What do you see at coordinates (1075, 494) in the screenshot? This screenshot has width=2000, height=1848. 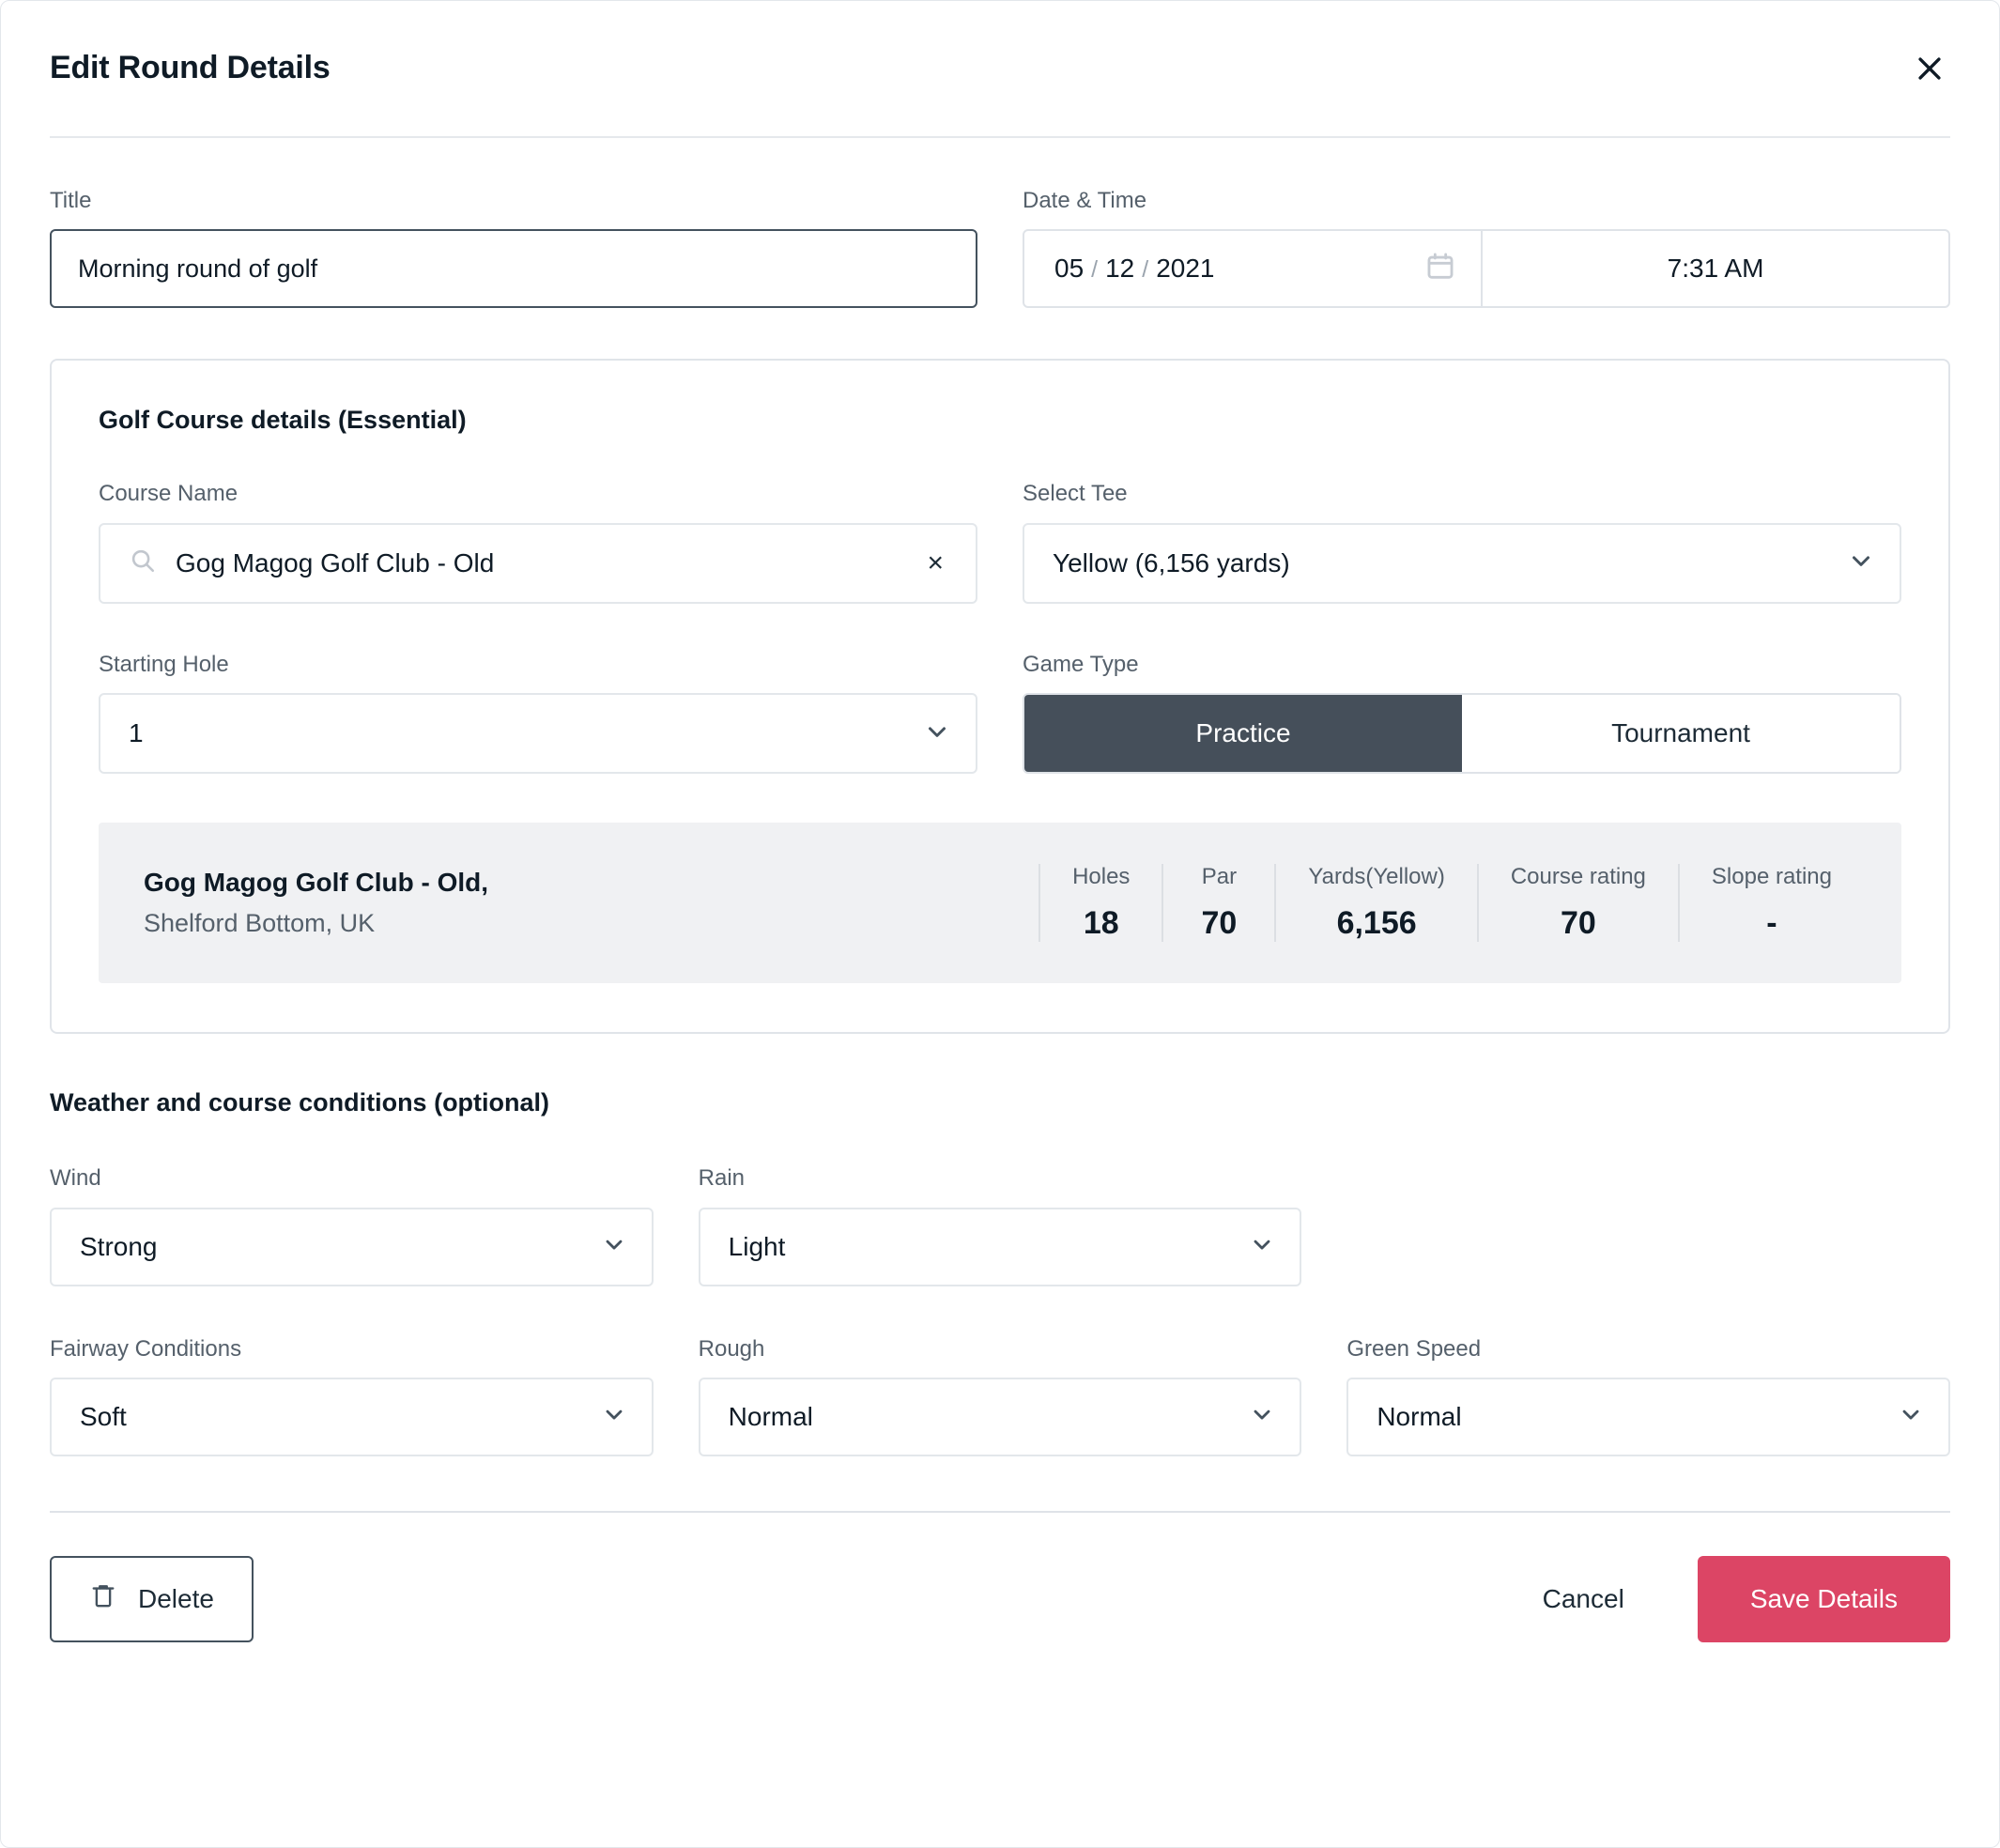 I see `select-tee-label: Select Tee` at bounding box center [1075, 494].